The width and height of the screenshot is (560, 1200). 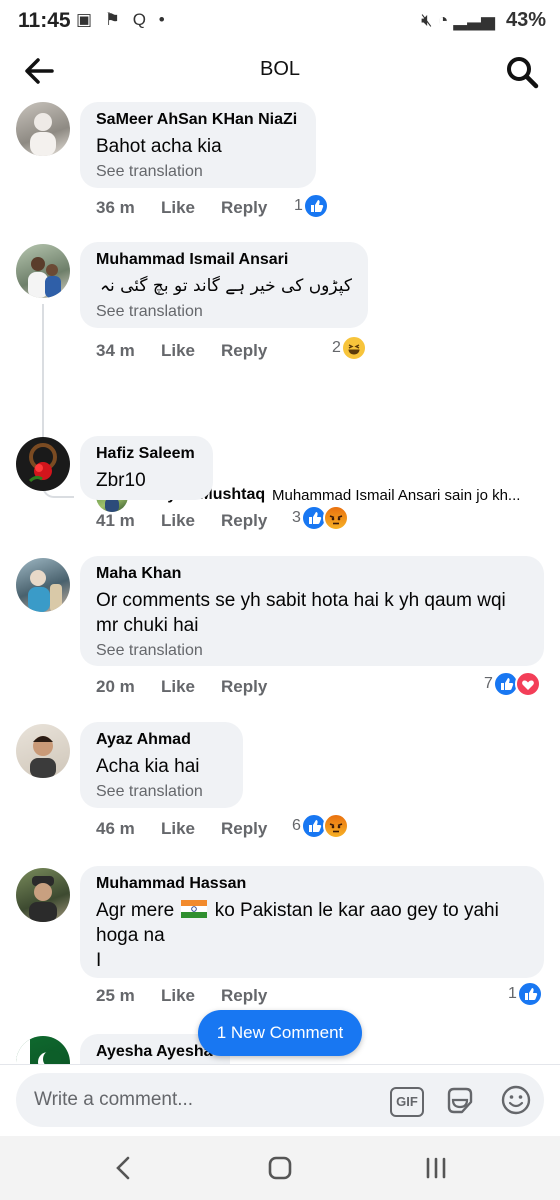 I want to click on notification-icons: ▣ ⚑ Q •, so click(x=122, y=19).